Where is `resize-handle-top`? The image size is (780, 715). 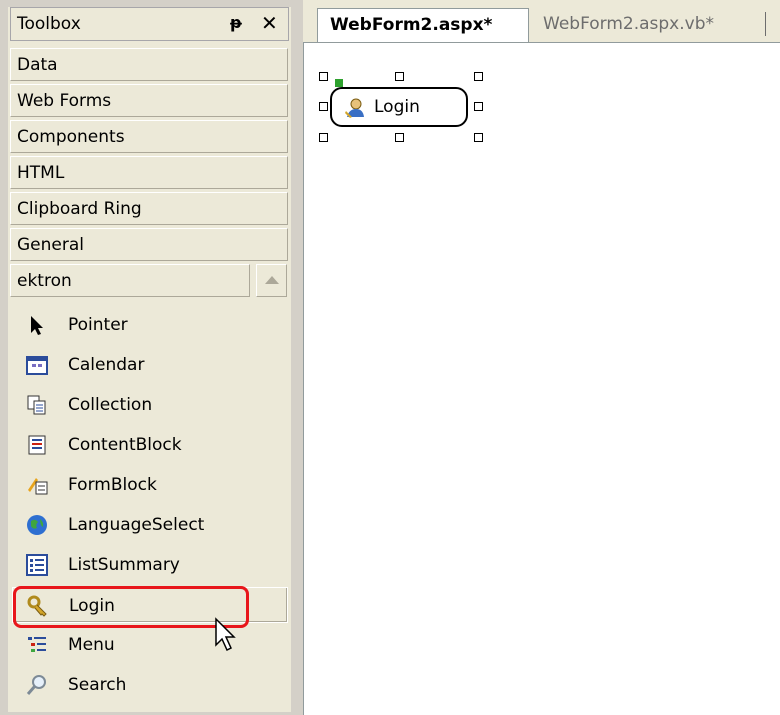
resize-handle-top is located at coordinates (399, 76).